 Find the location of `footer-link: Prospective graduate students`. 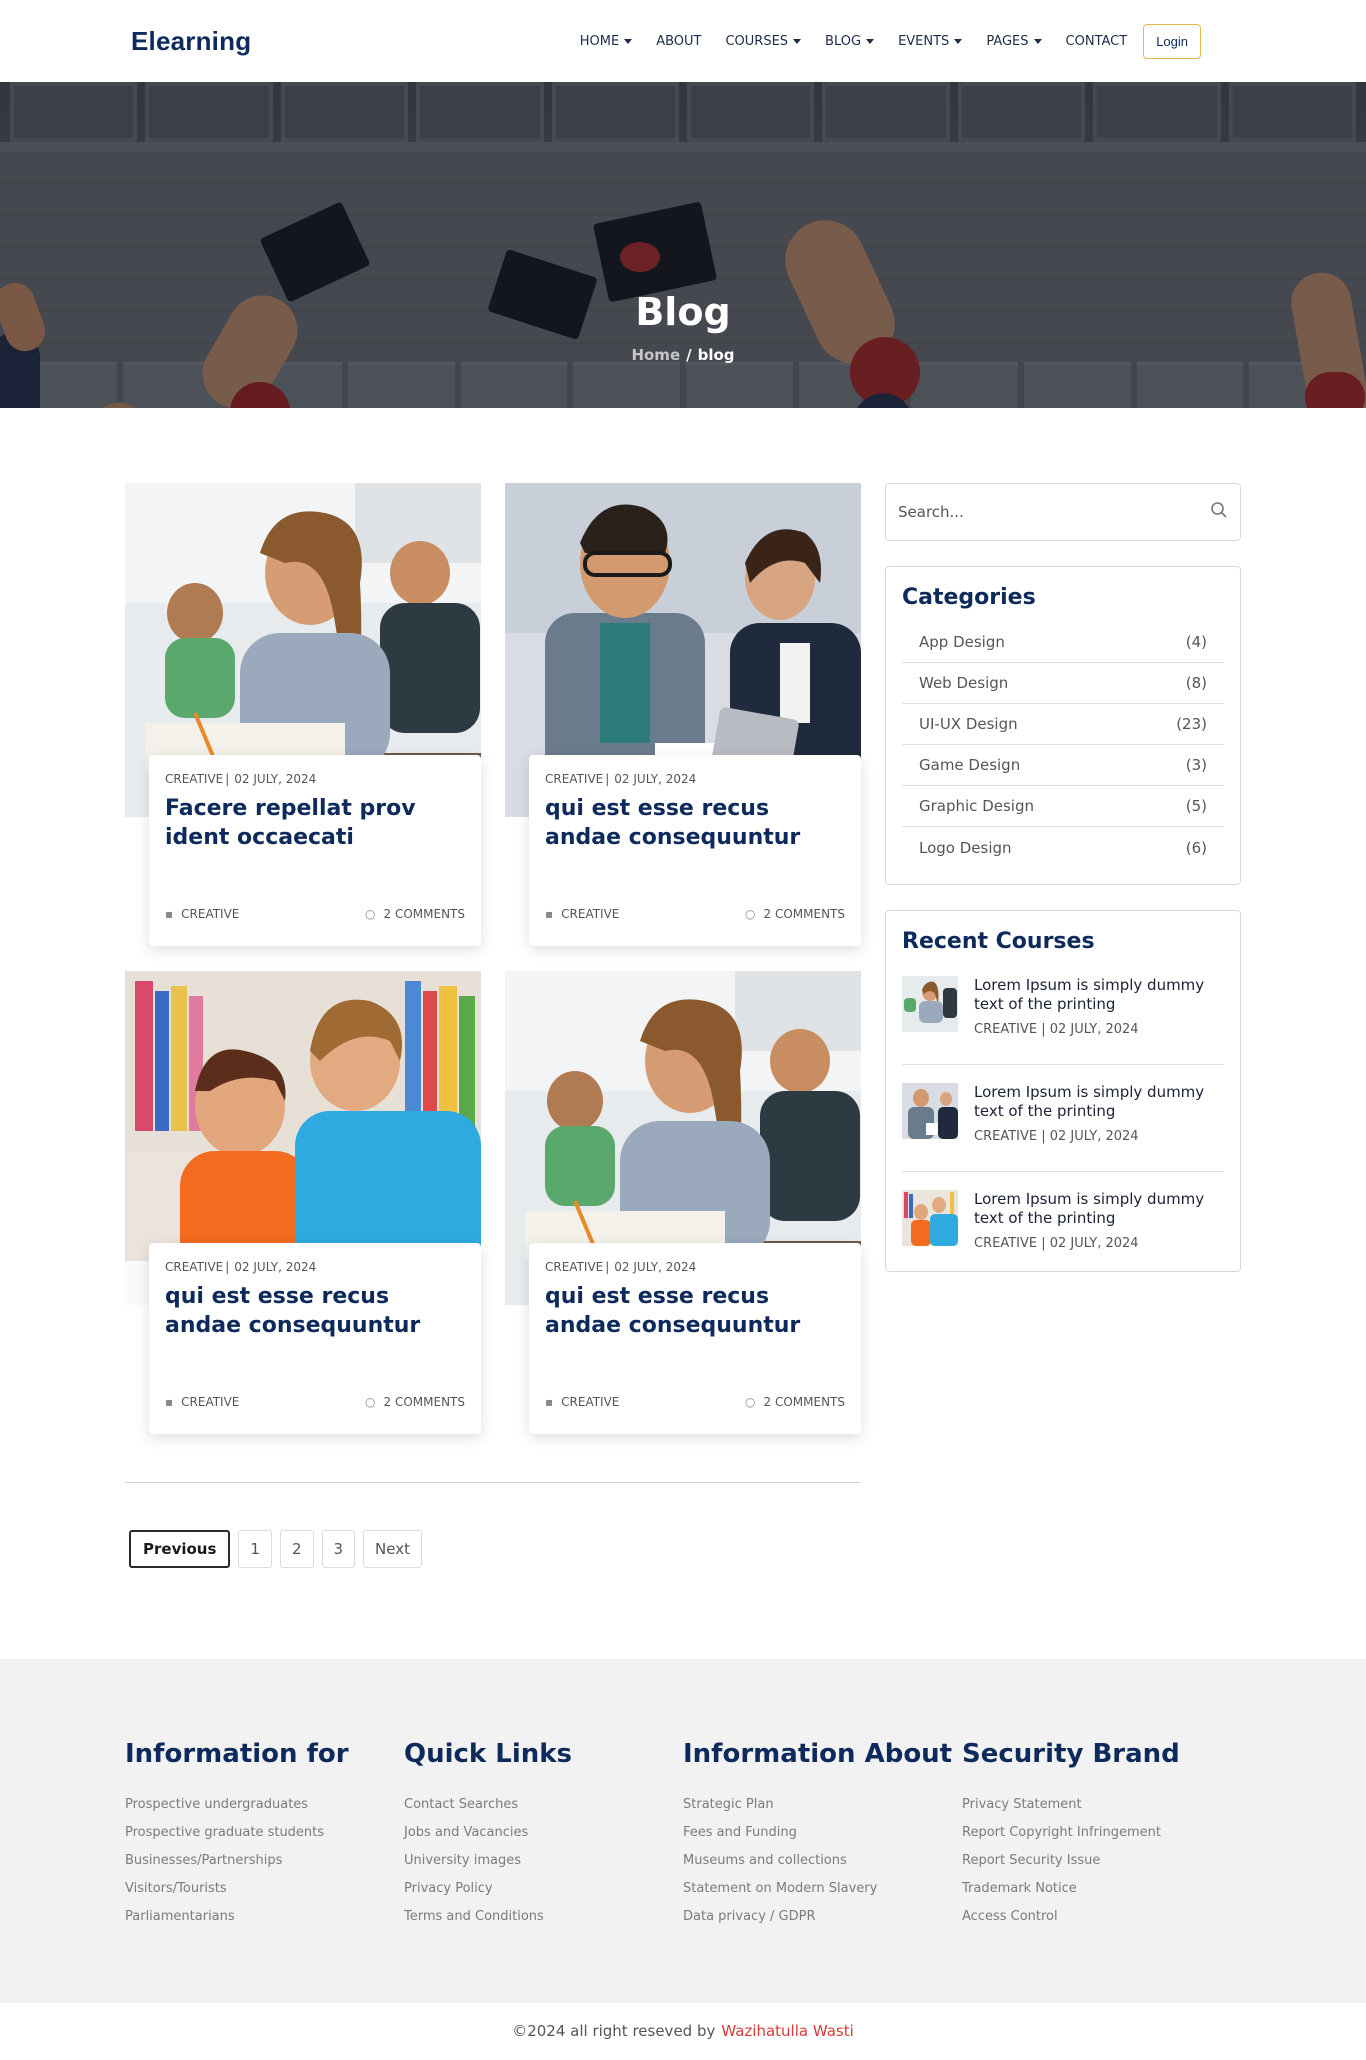

footer-link: Prospective graduate students is located at coordinates (264, 1833).